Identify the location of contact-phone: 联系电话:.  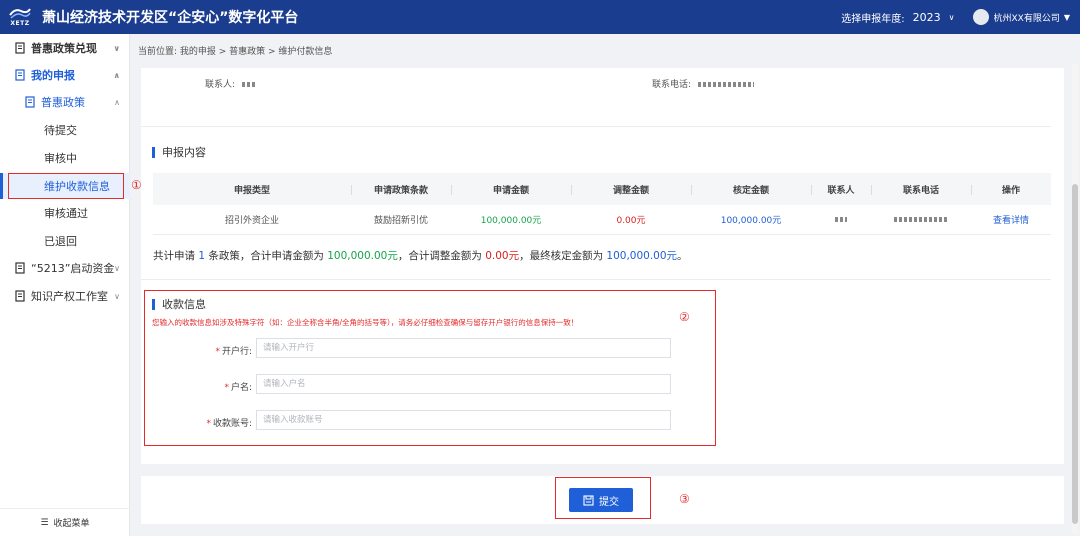
(703, 83).